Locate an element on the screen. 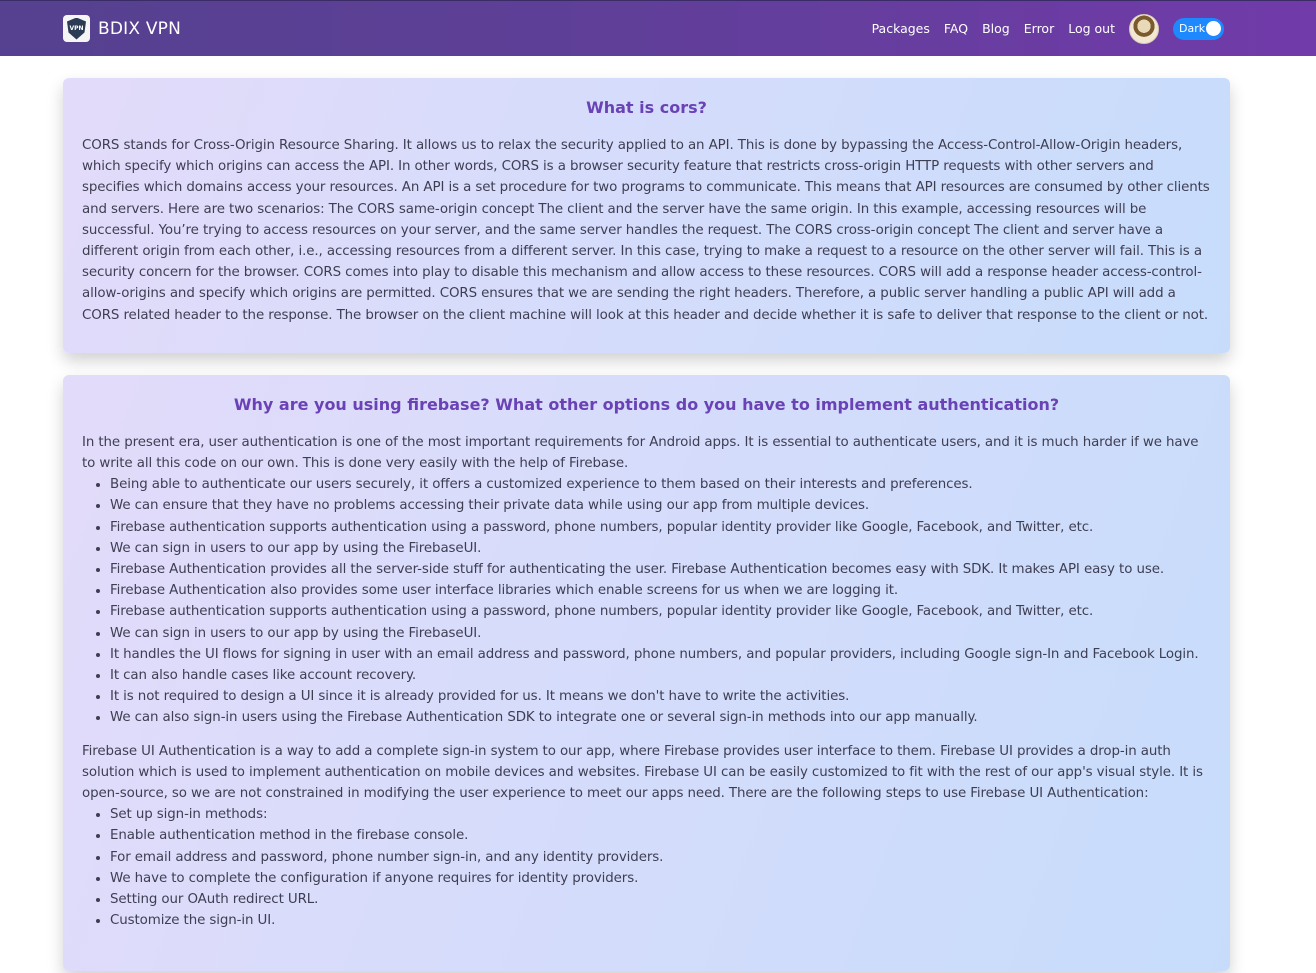  nav-link-faq: FAQ is located at coordinates (956, 28).